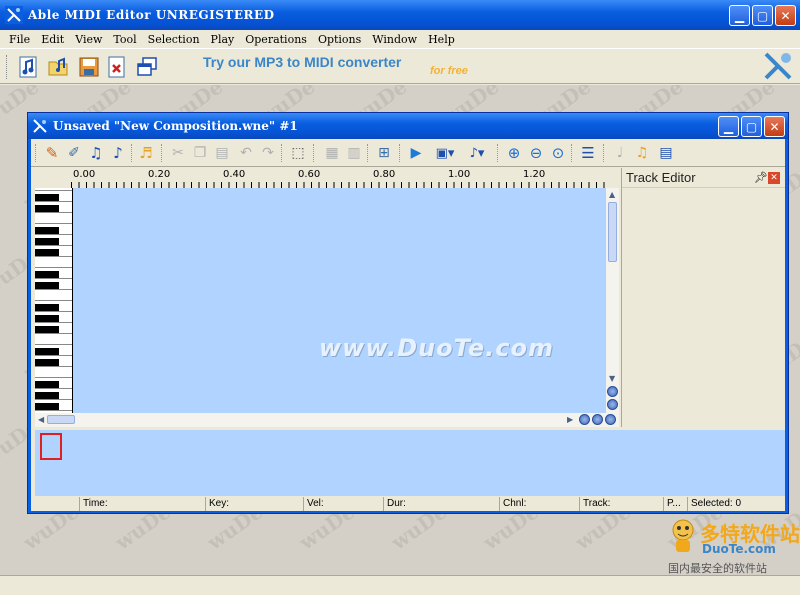 The image size is (800, 595). I want to click on converter-logo-icon, so click(778, 66).